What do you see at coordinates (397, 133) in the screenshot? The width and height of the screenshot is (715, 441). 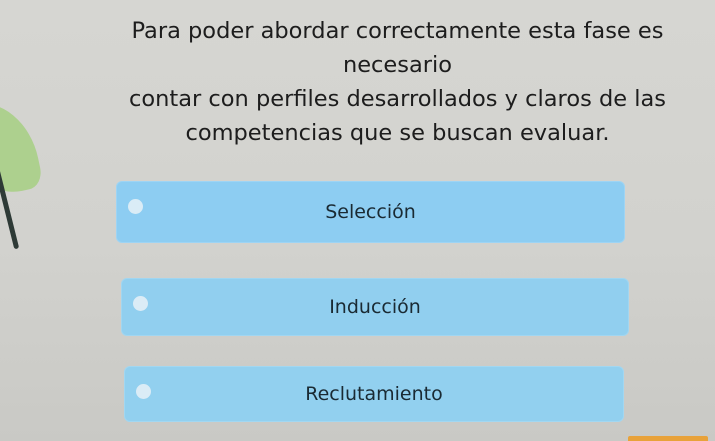 I see `question-line-3: competencias que se buscan evaluar.` at bounding box center [397, 133].